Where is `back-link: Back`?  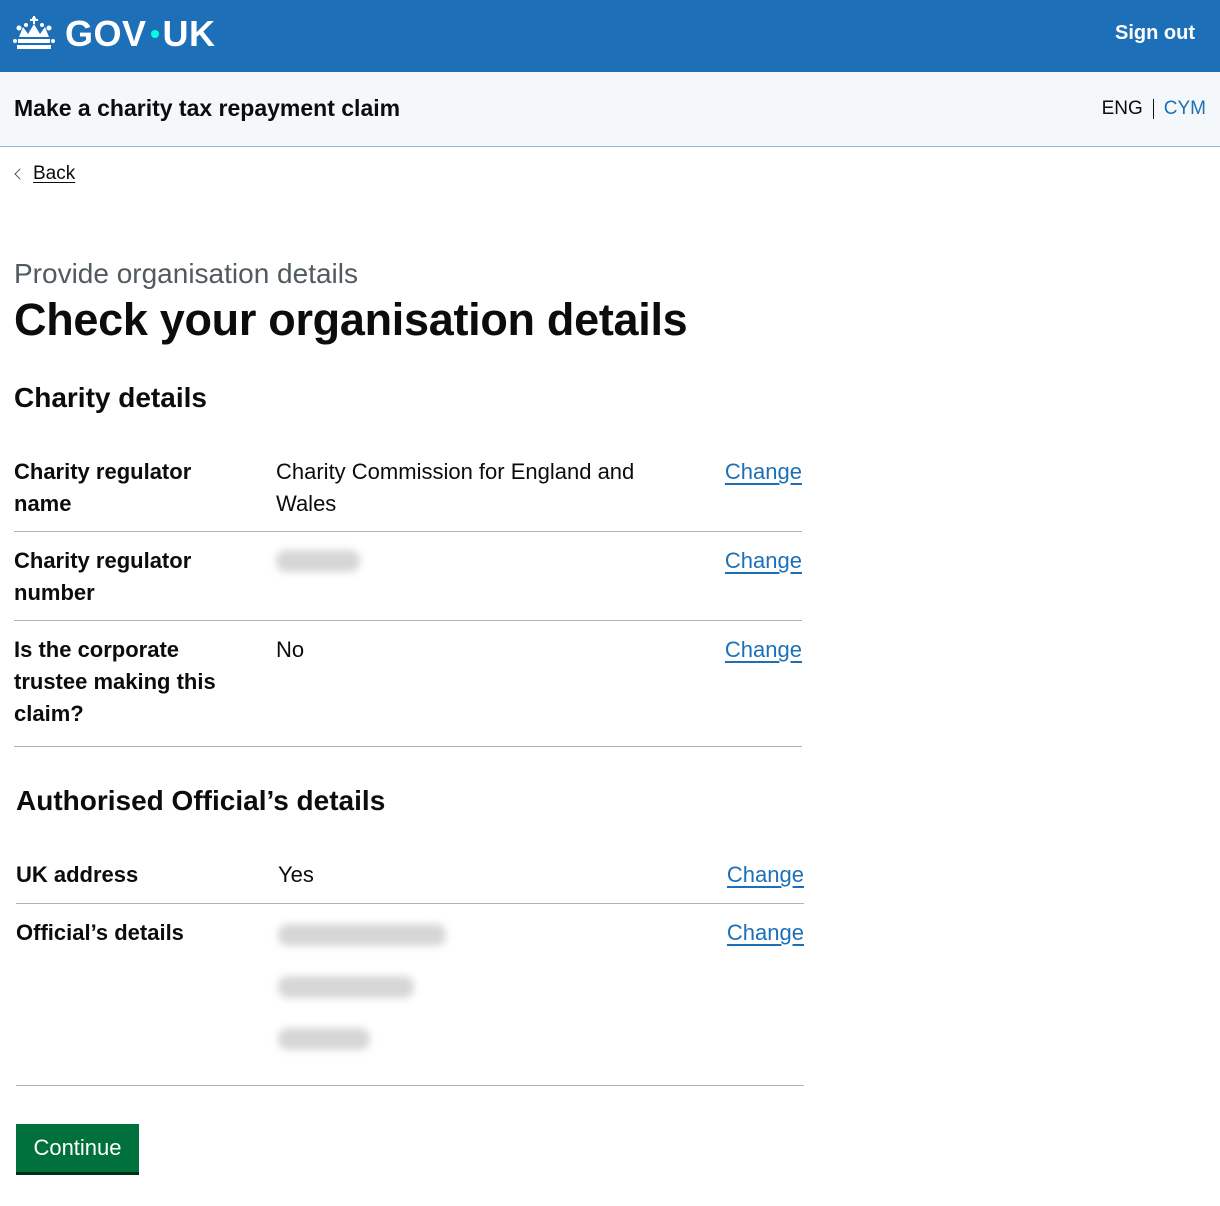 back-link: Back is located at coordinates (44, 174).